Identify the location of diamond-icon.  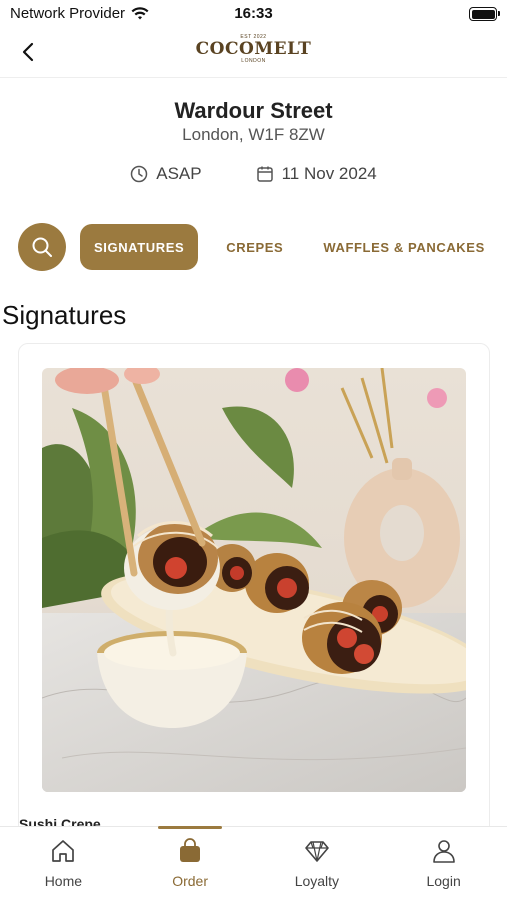
(317, 851).